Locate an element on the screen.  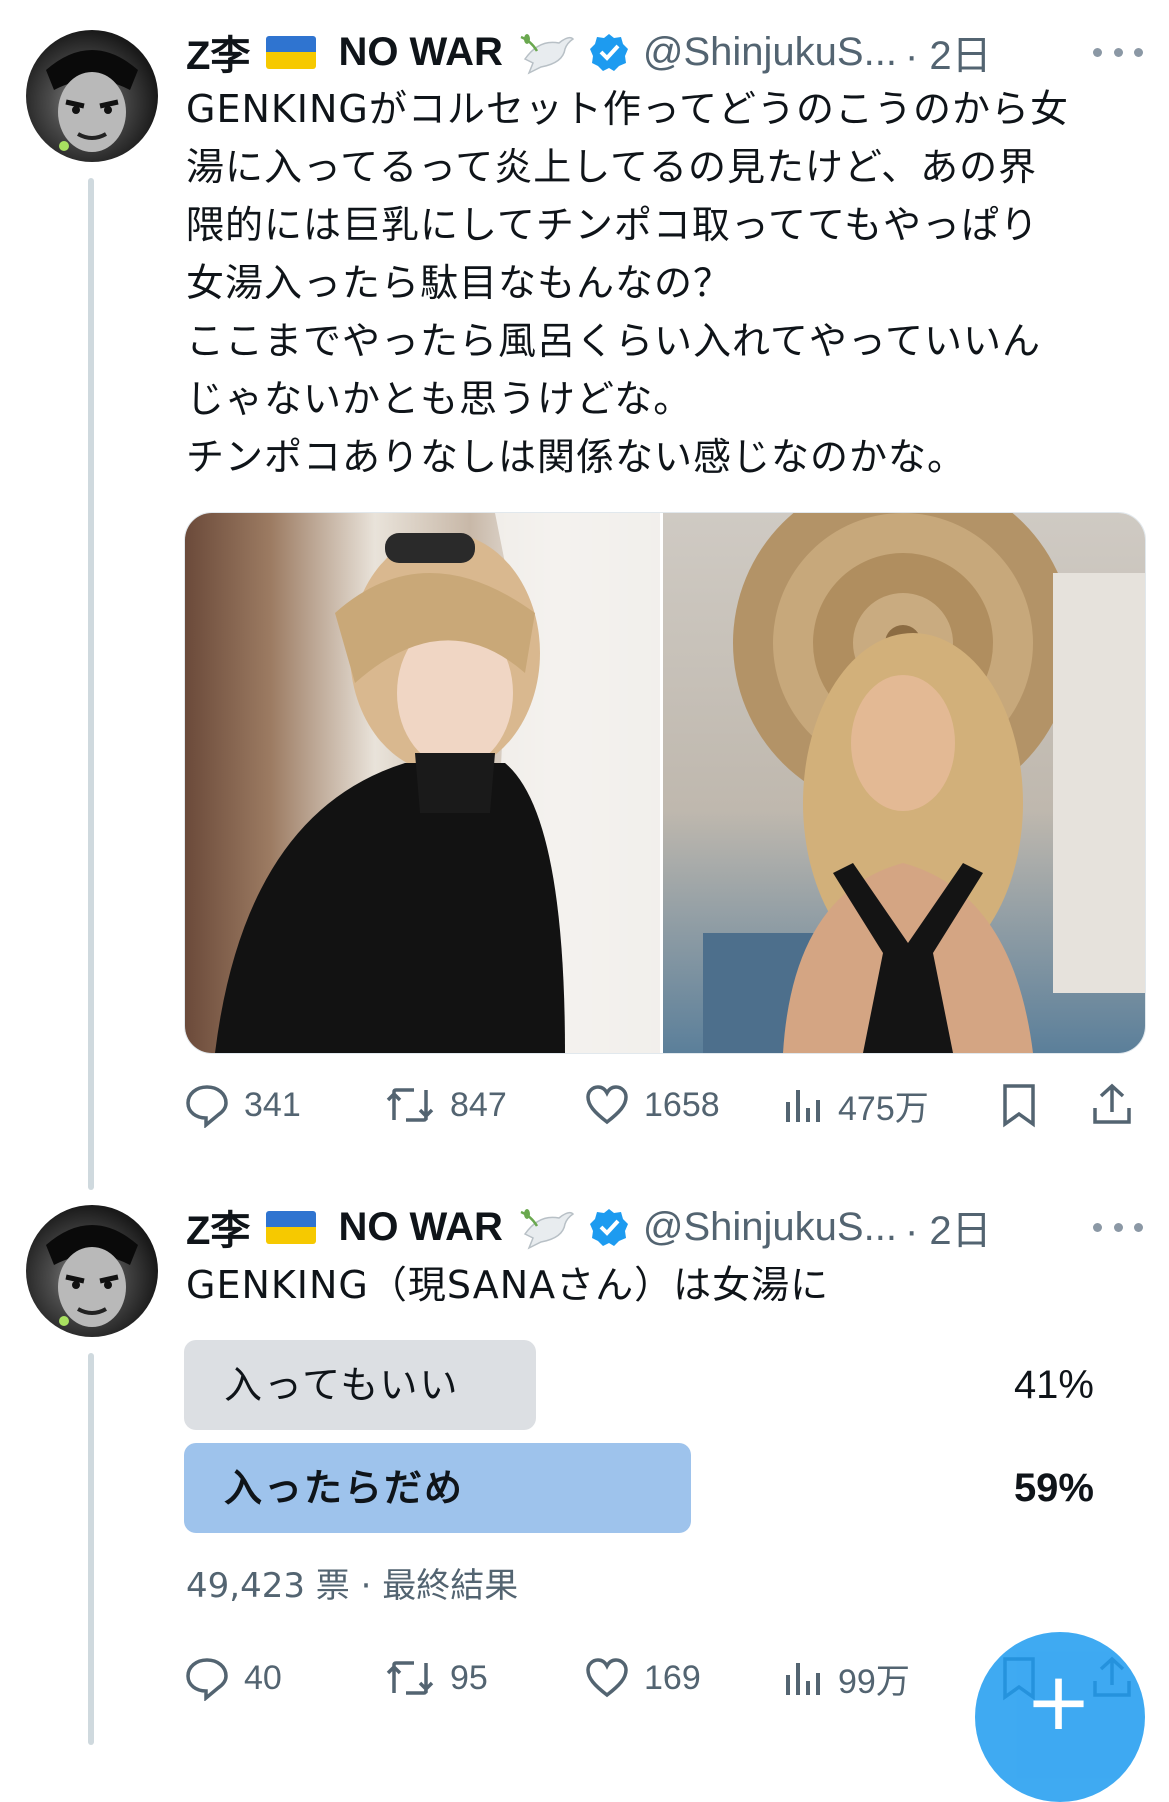
poll-option: 入ってもいい 41% is located at coordinates (659, 1385).